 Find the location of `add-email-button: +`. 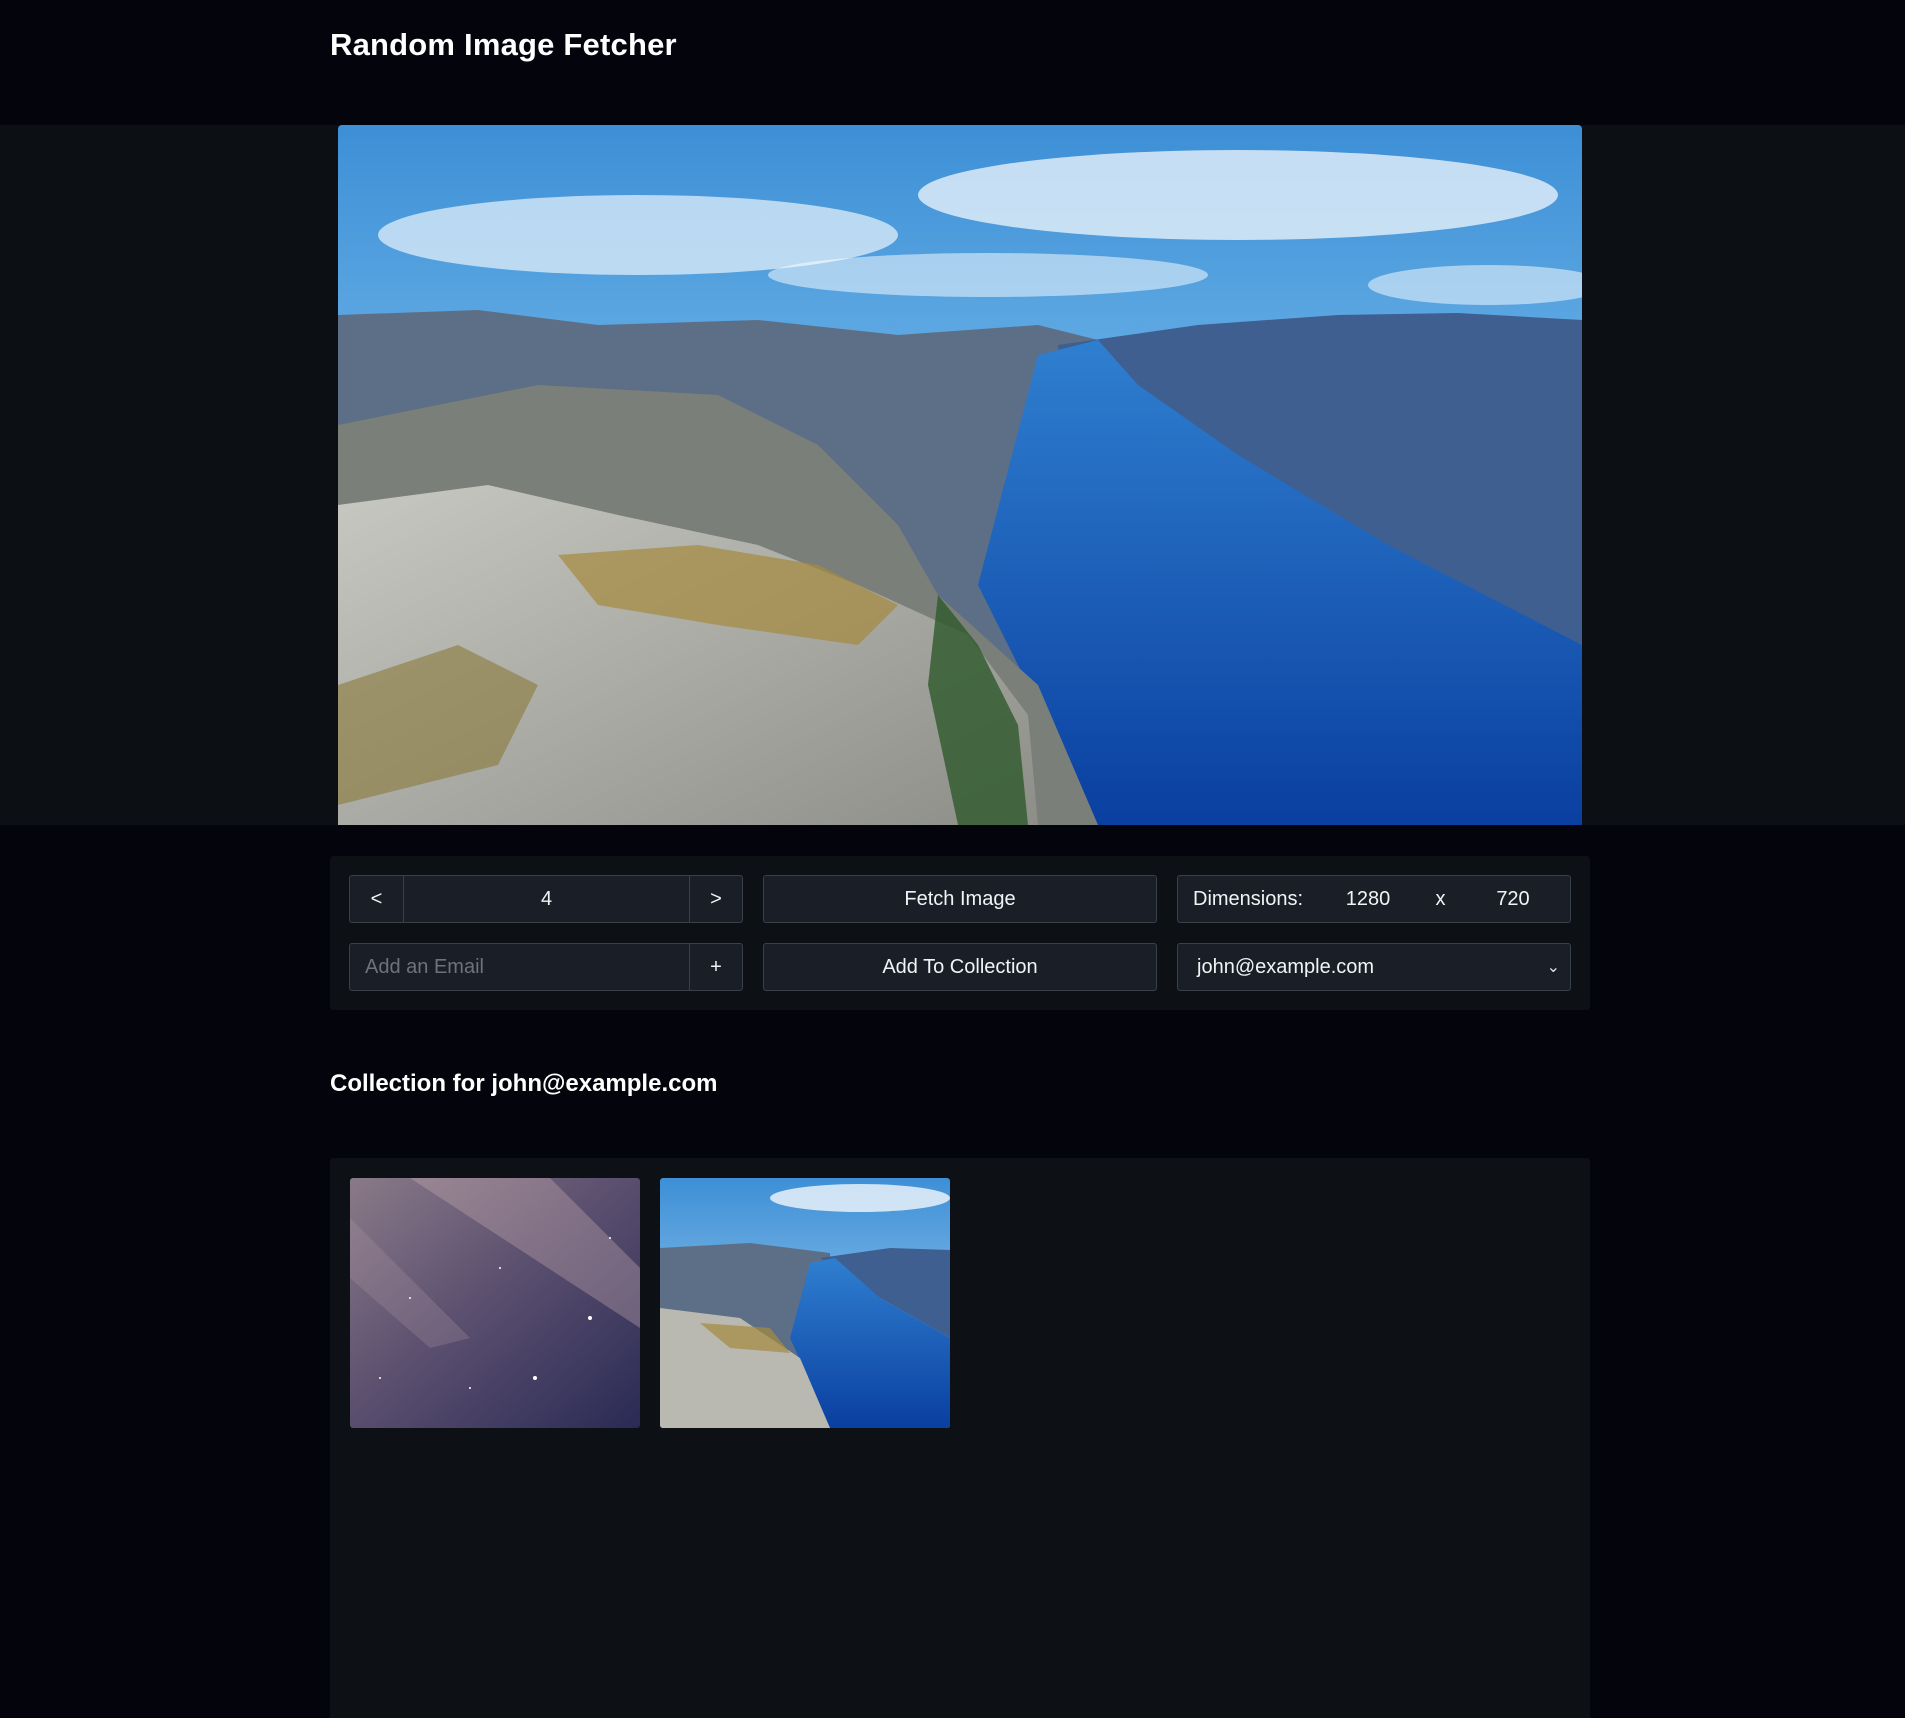

add-email-button: + is located at coordinates (715, 967).